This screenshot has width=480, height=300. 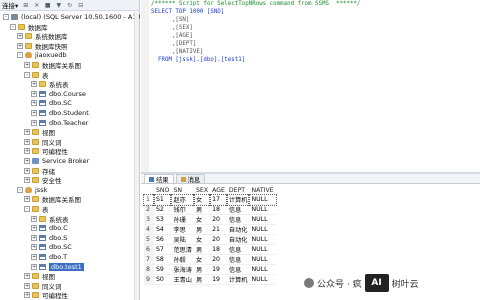 I want to click on table-row: 3 S3 孙珊女 20 信息 NULL, so click(x=210, y=219).